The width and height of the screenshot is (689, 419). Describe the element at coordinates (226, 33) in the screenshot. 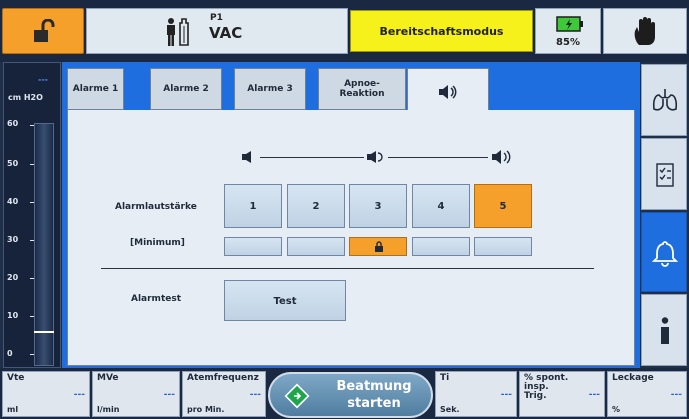

I see `ventilation-mode: VAC` at that location.